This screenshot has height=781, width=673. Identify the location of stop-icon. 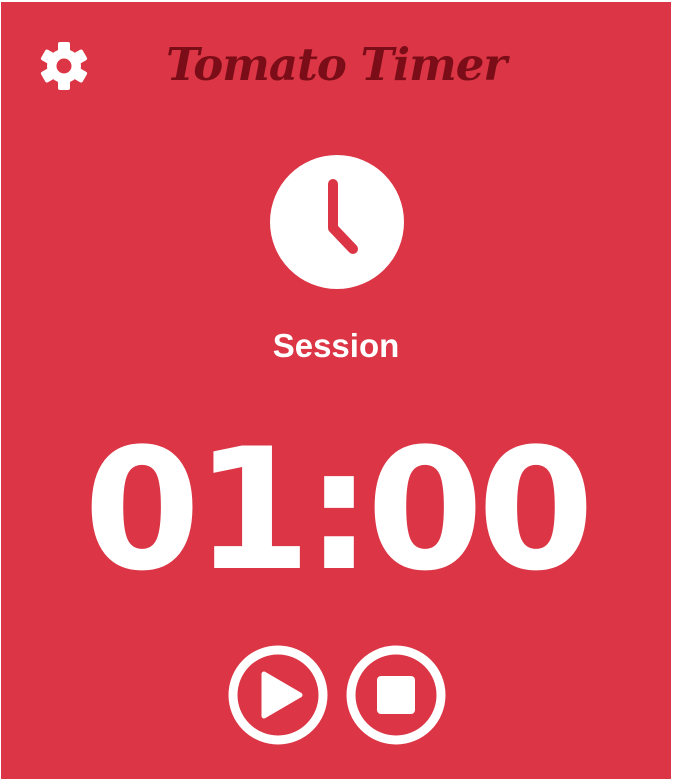
(396, 695).